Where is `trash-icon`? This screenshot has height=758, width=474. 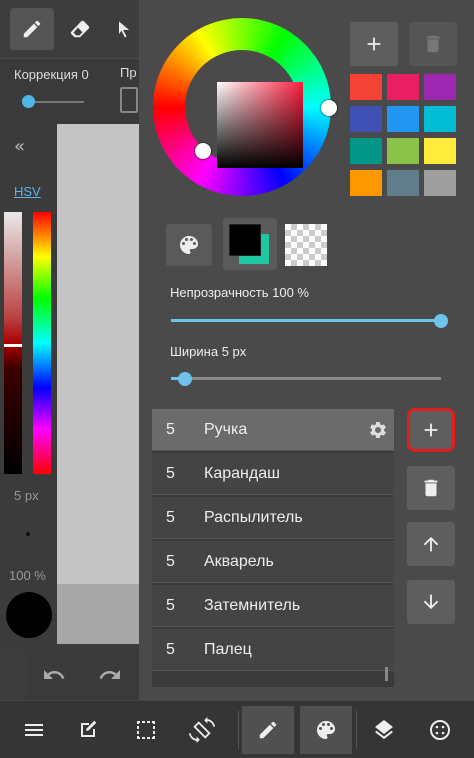
trash-icon is located at coordinates (433, 44).